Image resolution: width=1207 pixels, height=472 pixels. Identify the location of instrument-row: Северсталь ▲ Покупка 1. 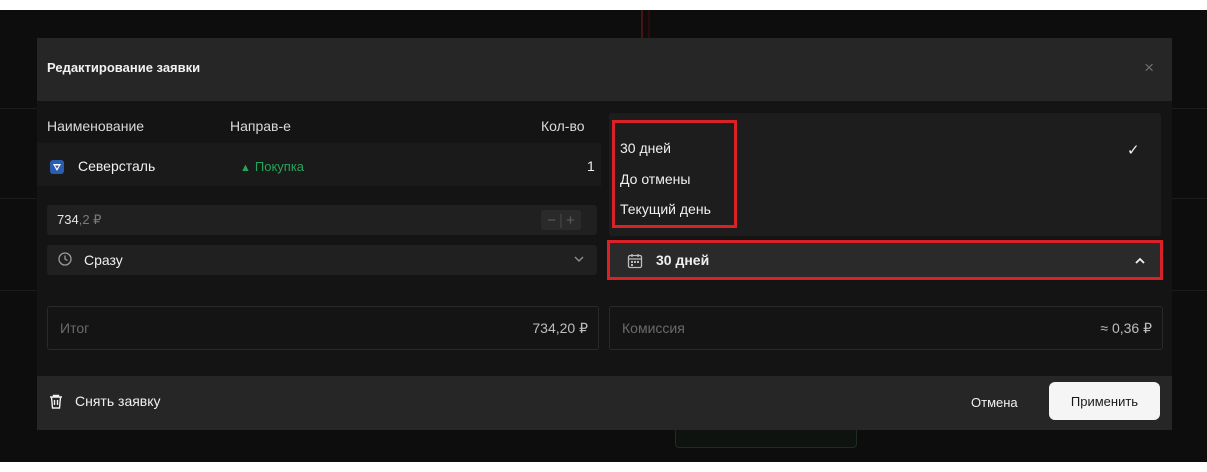
(319, 164).